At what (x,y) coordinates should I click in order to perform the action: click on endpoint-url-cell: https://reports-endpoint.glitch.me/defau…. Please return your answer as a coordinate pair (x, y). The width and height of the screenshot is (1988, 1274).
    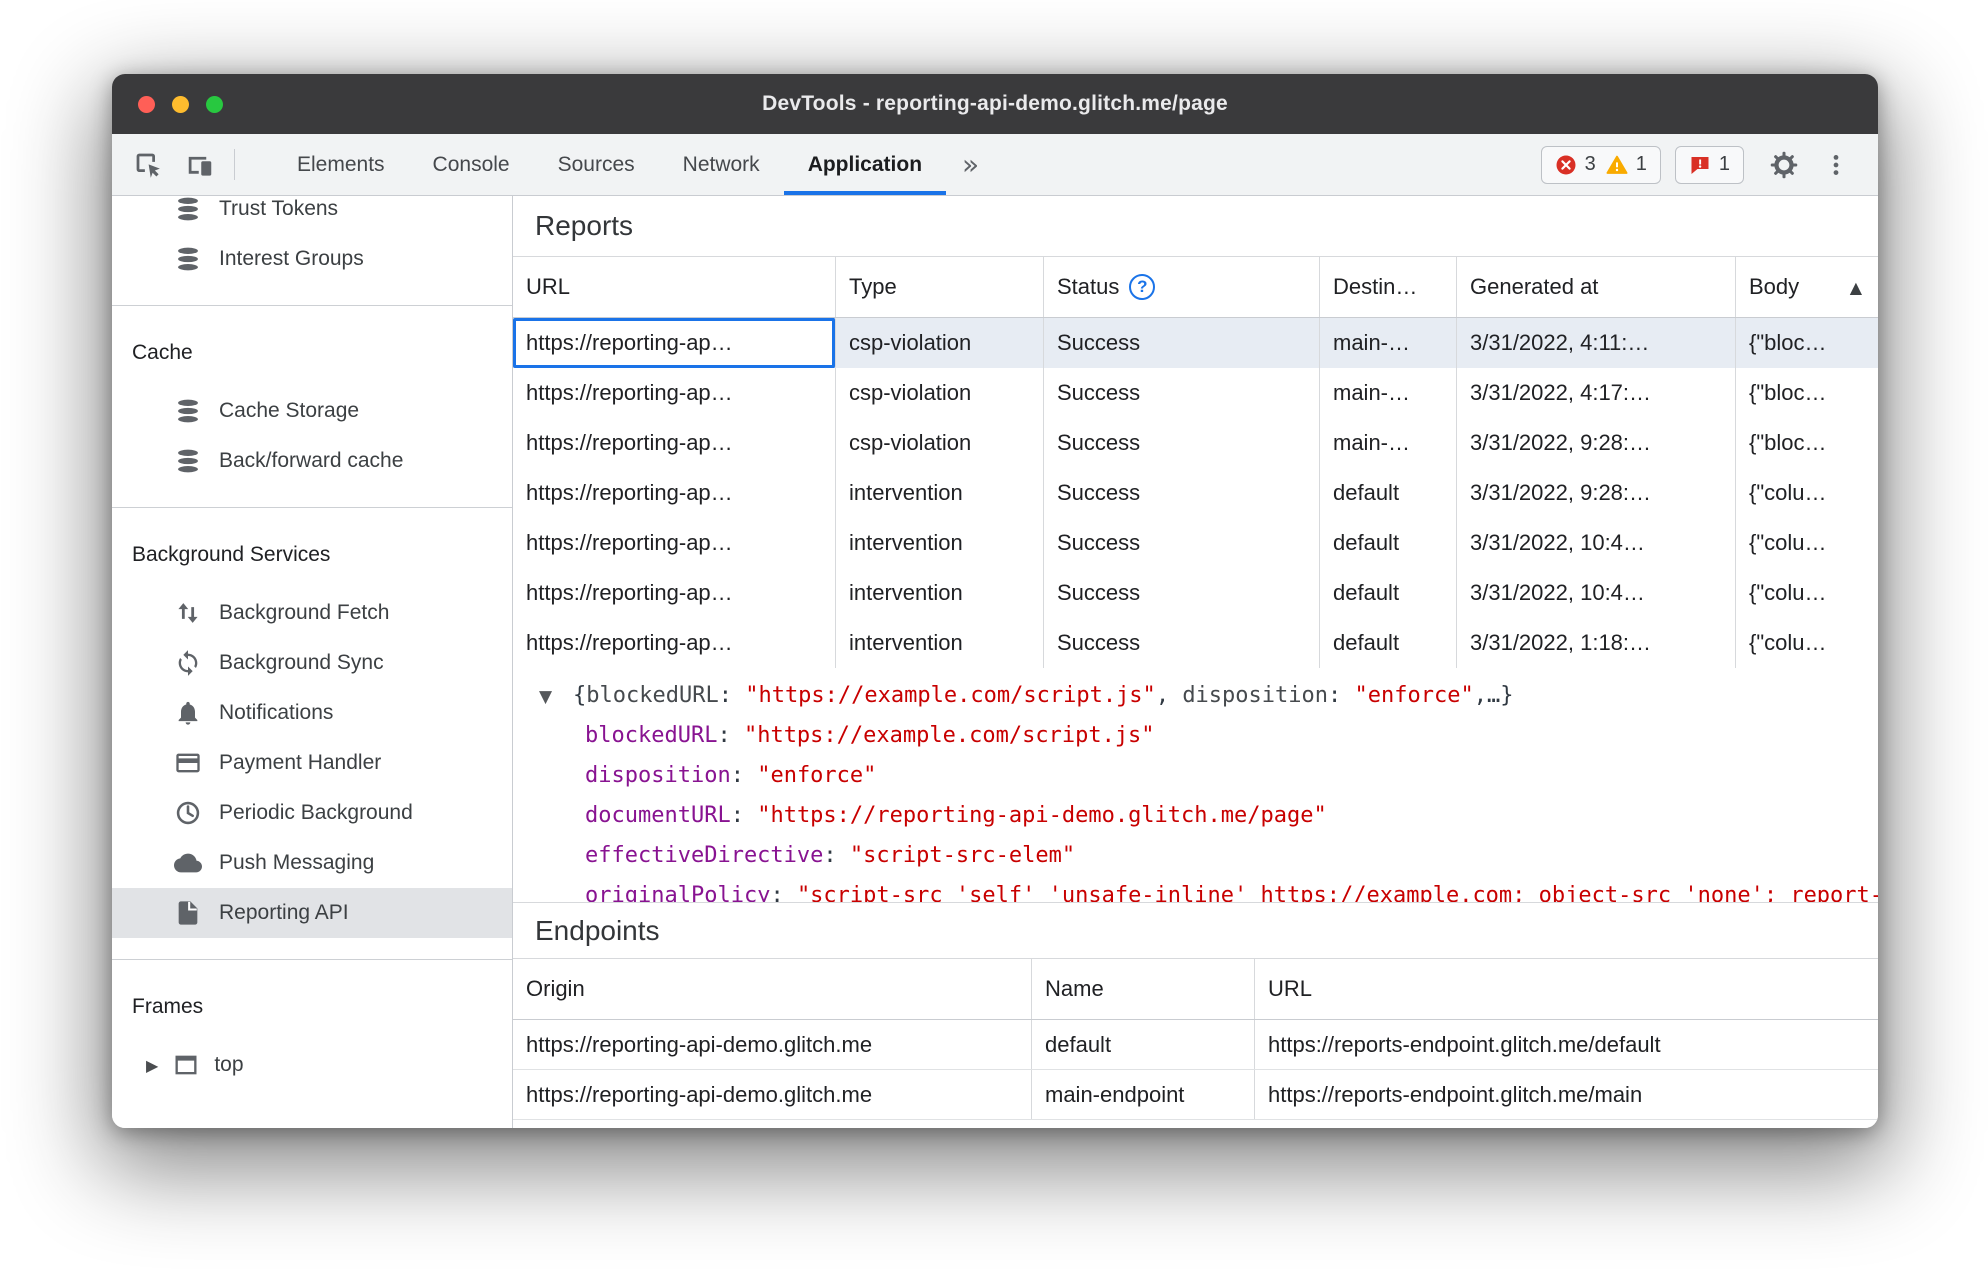
    Looking at the image, I should click on (1566, 1044).